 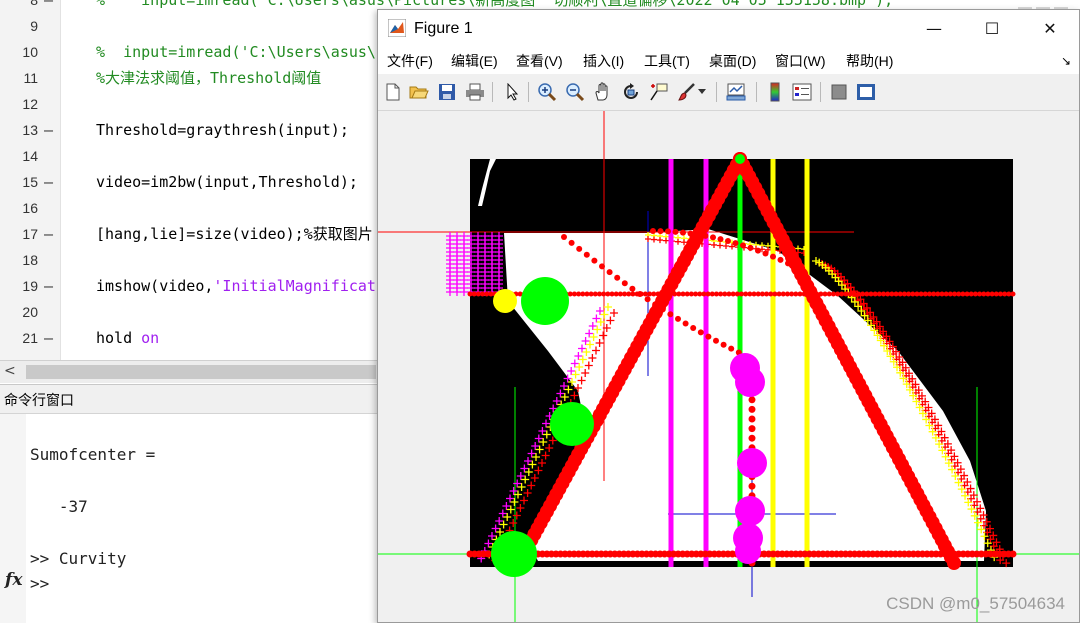 I want to click on figure-title: Figure 1, so click(x=443, y=28).